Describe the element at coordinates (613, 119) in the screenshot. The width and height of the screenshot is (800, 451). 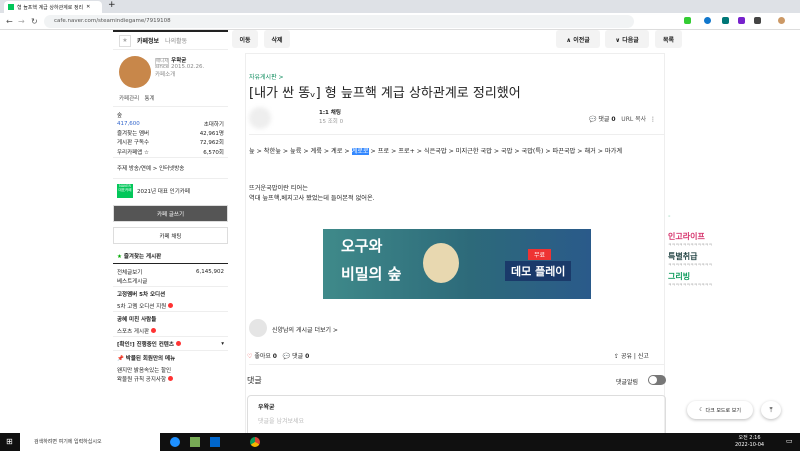
I see `comments-count: 0` at that location.